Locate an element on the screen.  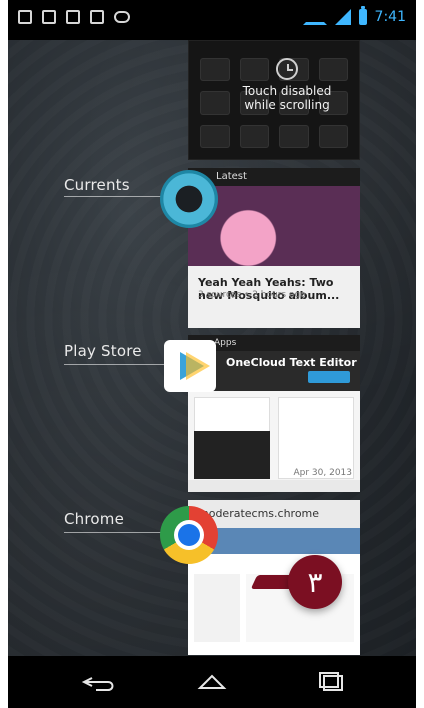
currents-meta: 3 sources • 2 hours ago is located at coordinates (252, 295).